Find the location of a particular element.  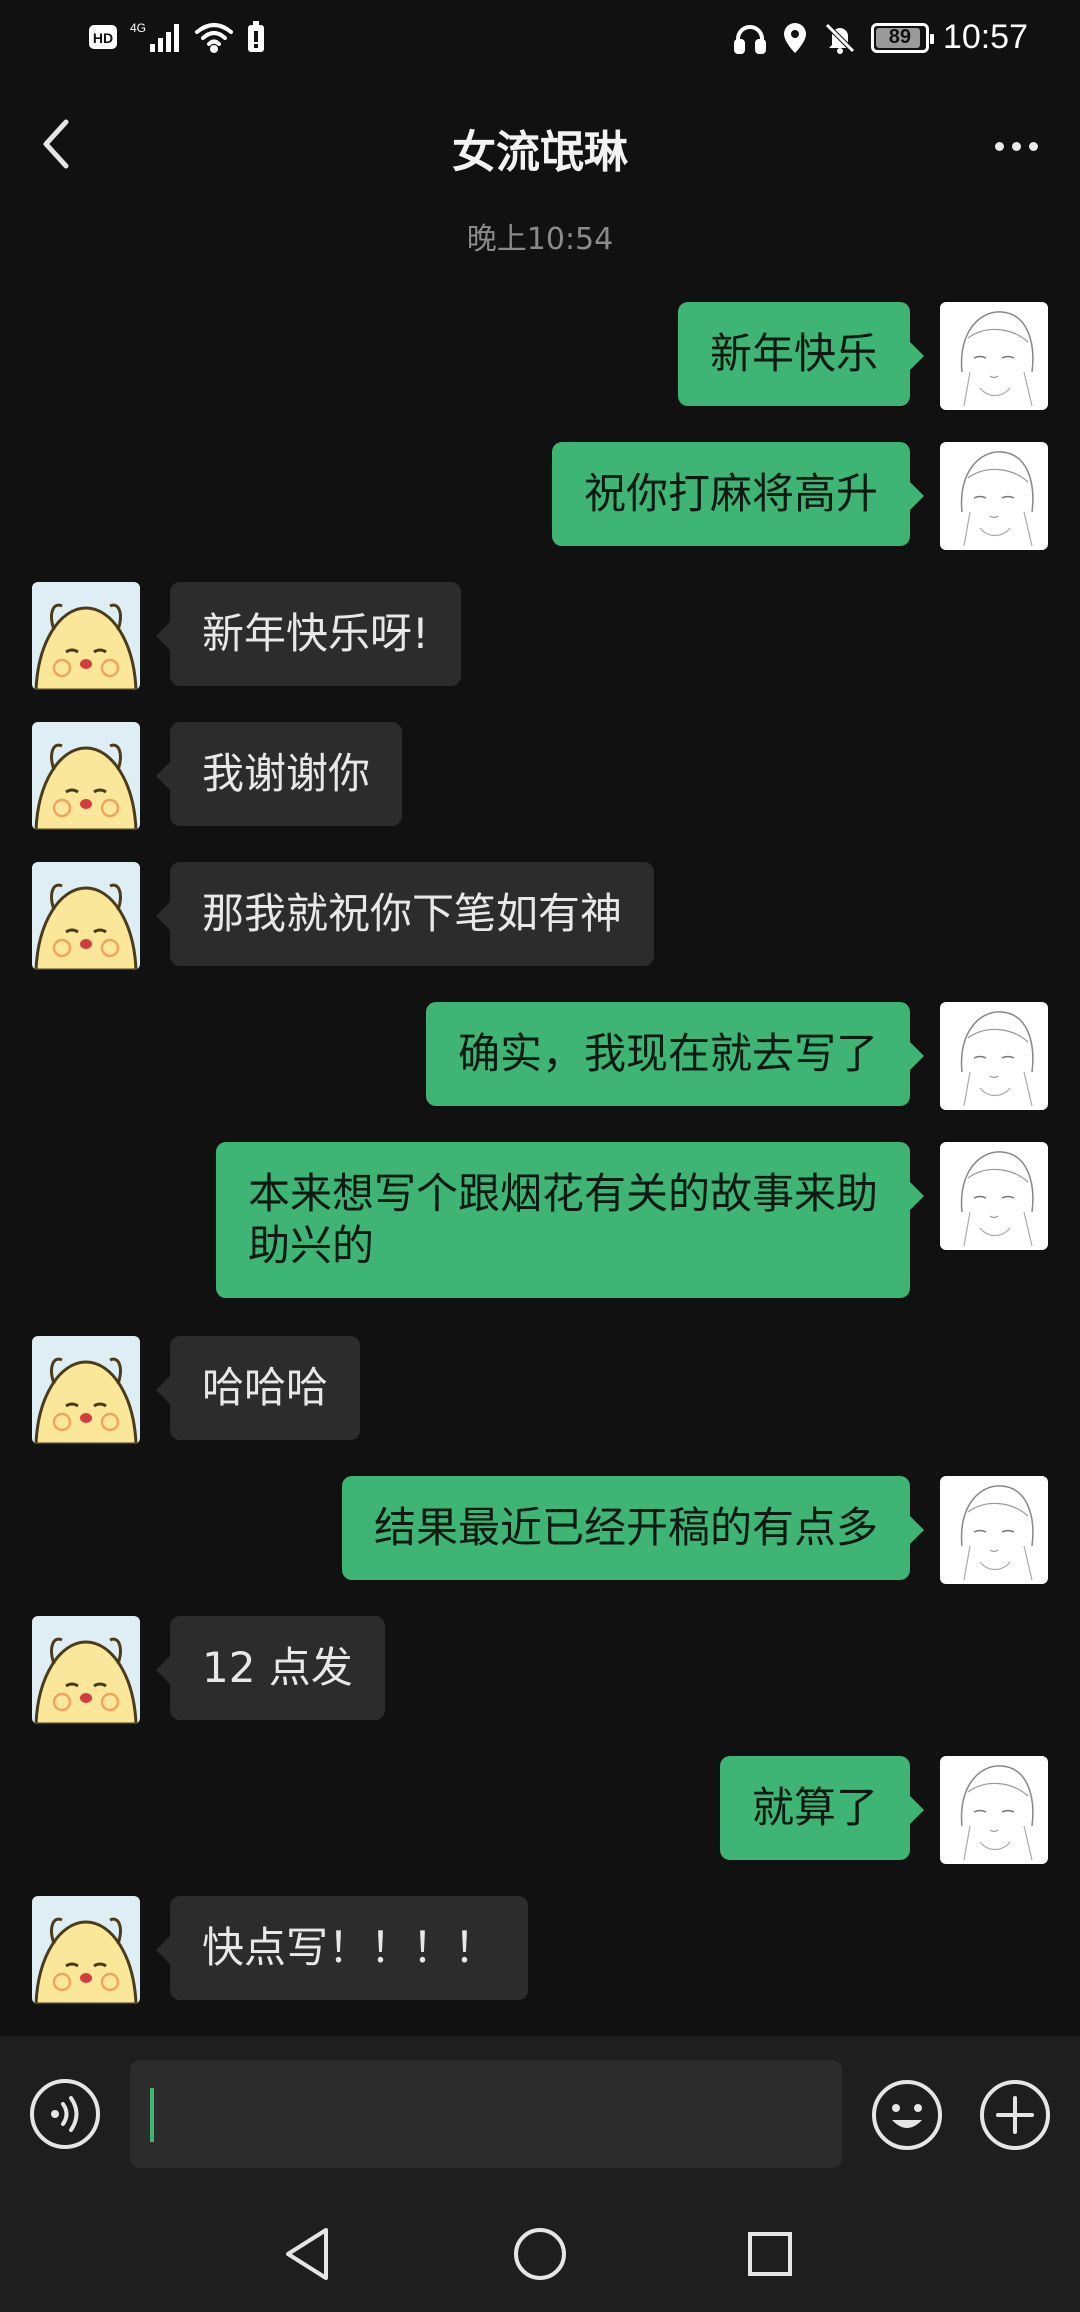

outgoing-message: 就算了 is located at coordinates (540, 1810).